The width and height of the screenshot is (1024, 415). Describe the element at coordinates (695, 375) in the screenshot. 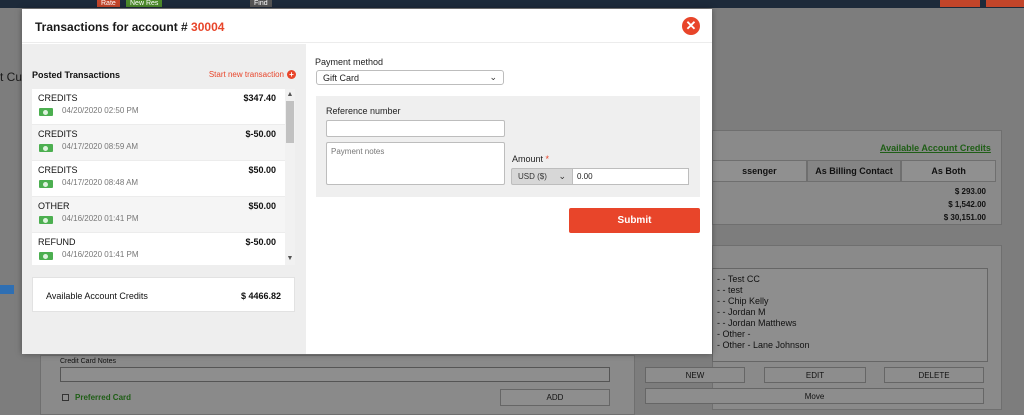

I see `new-contact-button: NEW` at that location.